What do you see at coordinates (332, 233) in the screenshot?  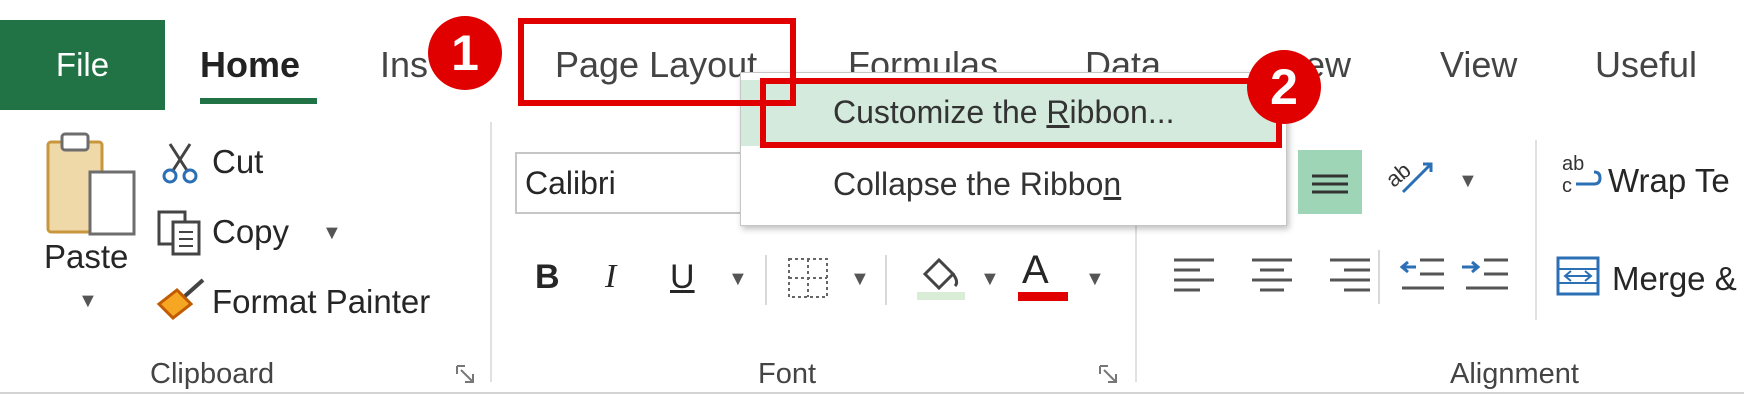 I see `copy-dropdown-arrow-icon: ▼` at bounding box center [332, 233].